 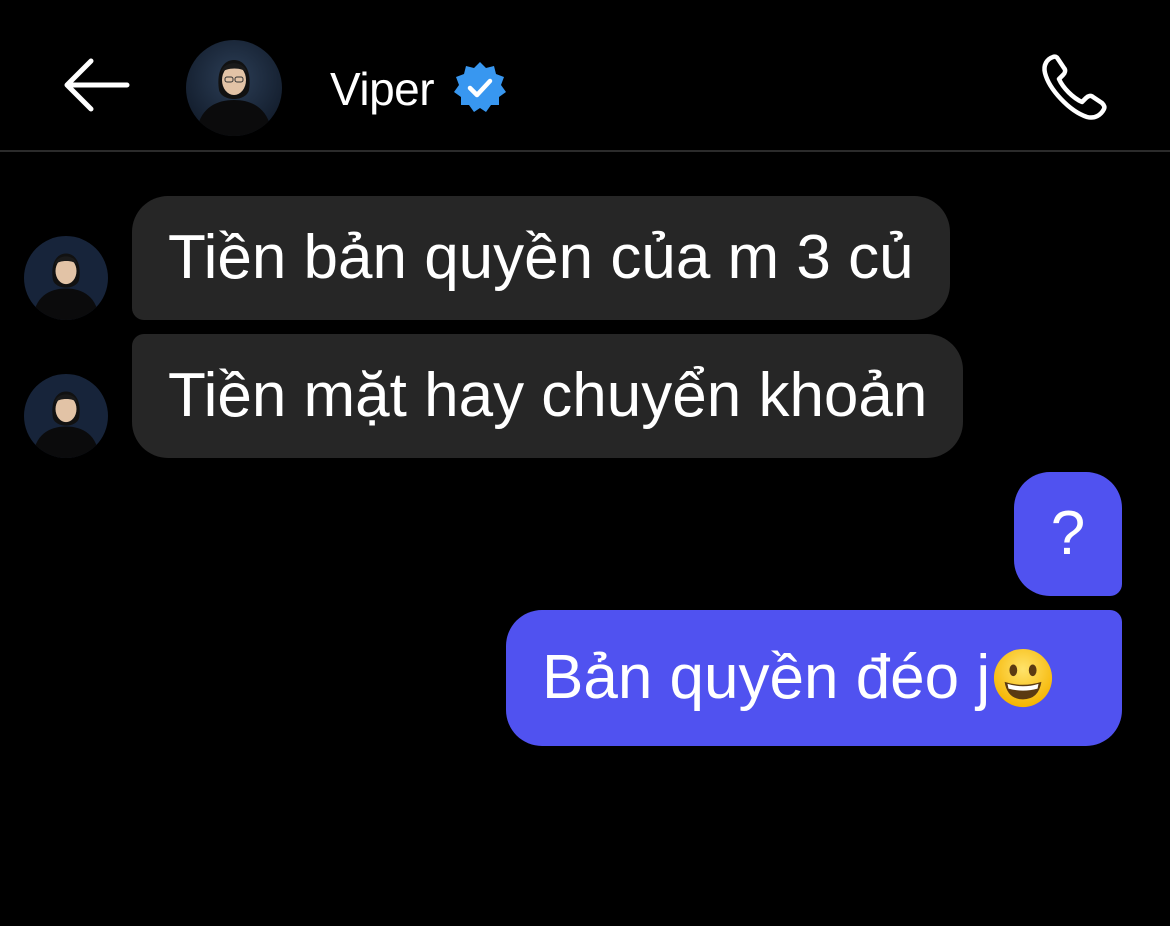 I want to click on message-bubble-incoming: Tiền bản quyền của m 3 củ, so click(x=541, y=258).